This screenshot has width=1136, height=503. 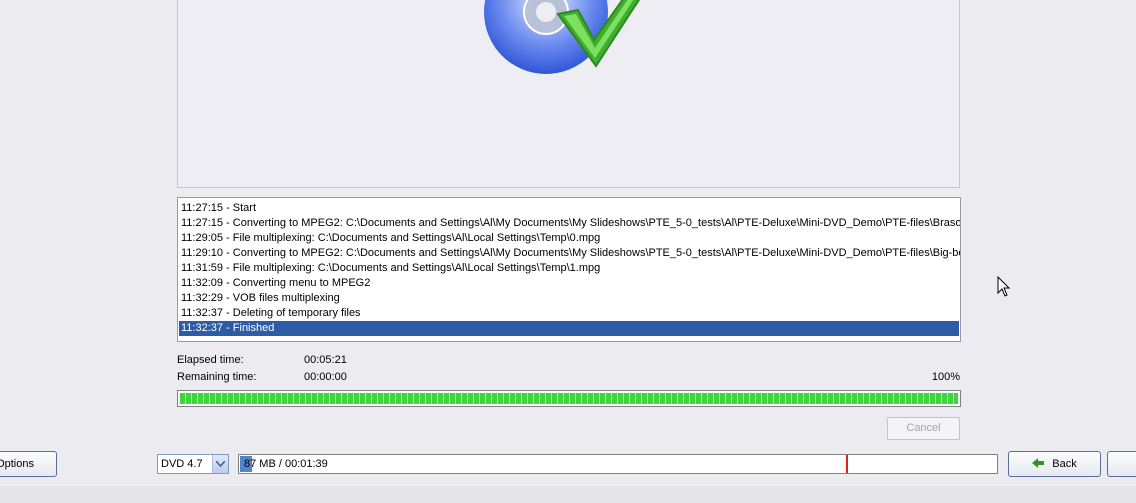 What do you see at coordinates (569, 208) in the screenshot?
I see `log-entry: 11:27:15 - Start` at bounding box center [569, 208].